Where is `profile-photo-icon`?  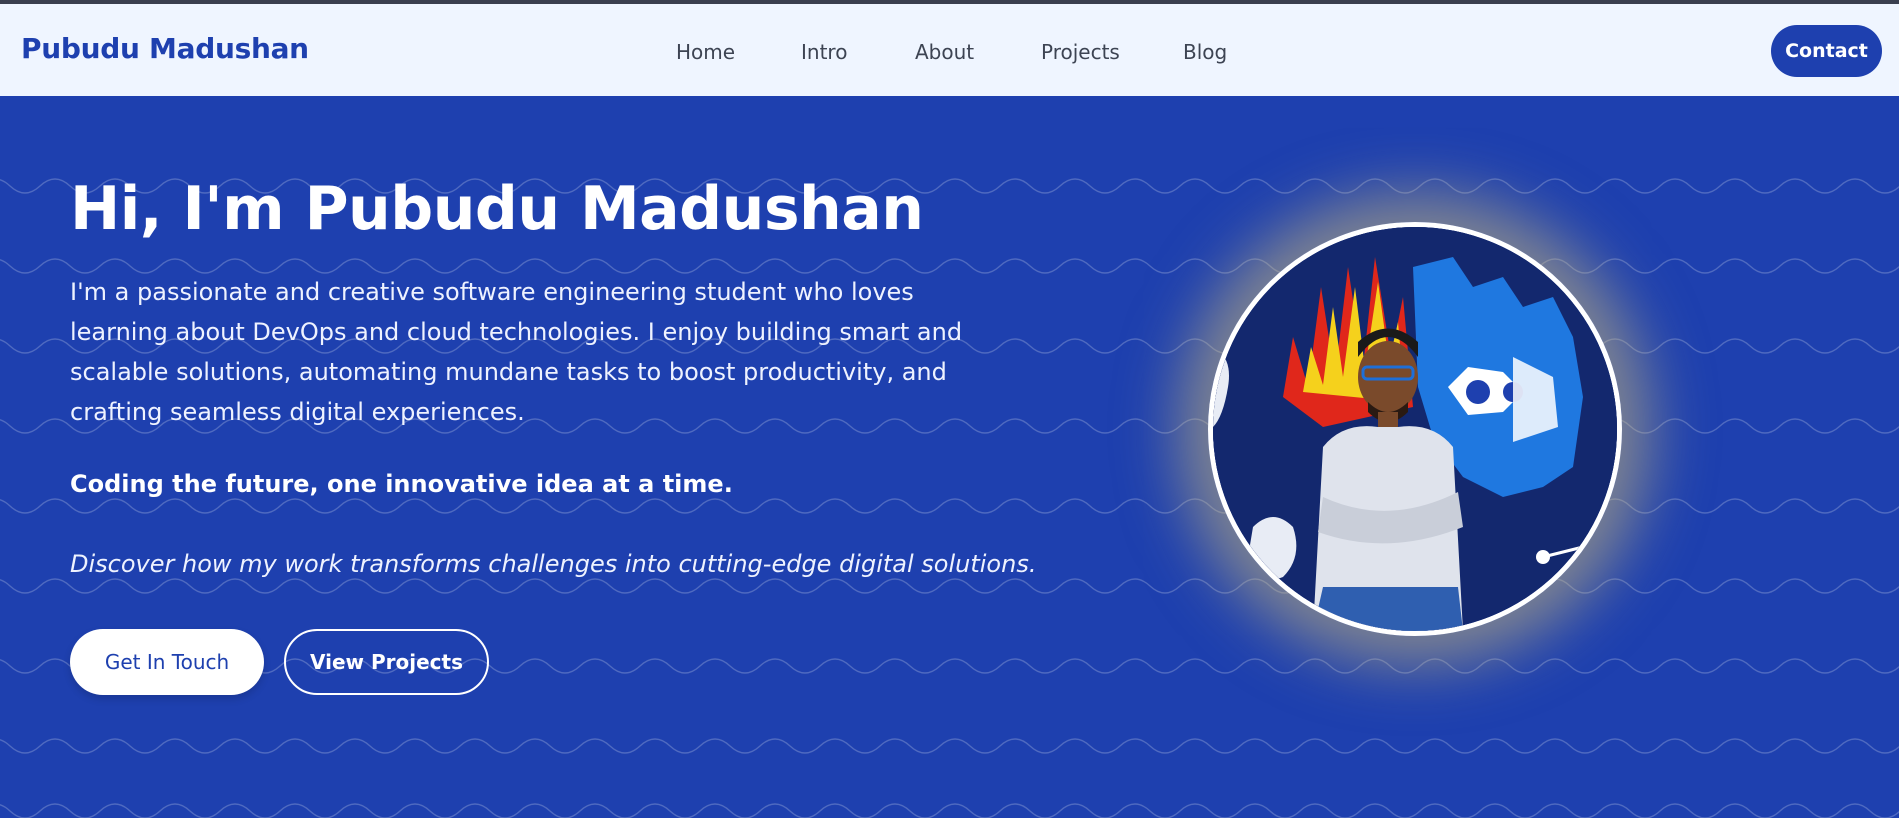 profile-photo-icon is located at coordinates (1415, 429).